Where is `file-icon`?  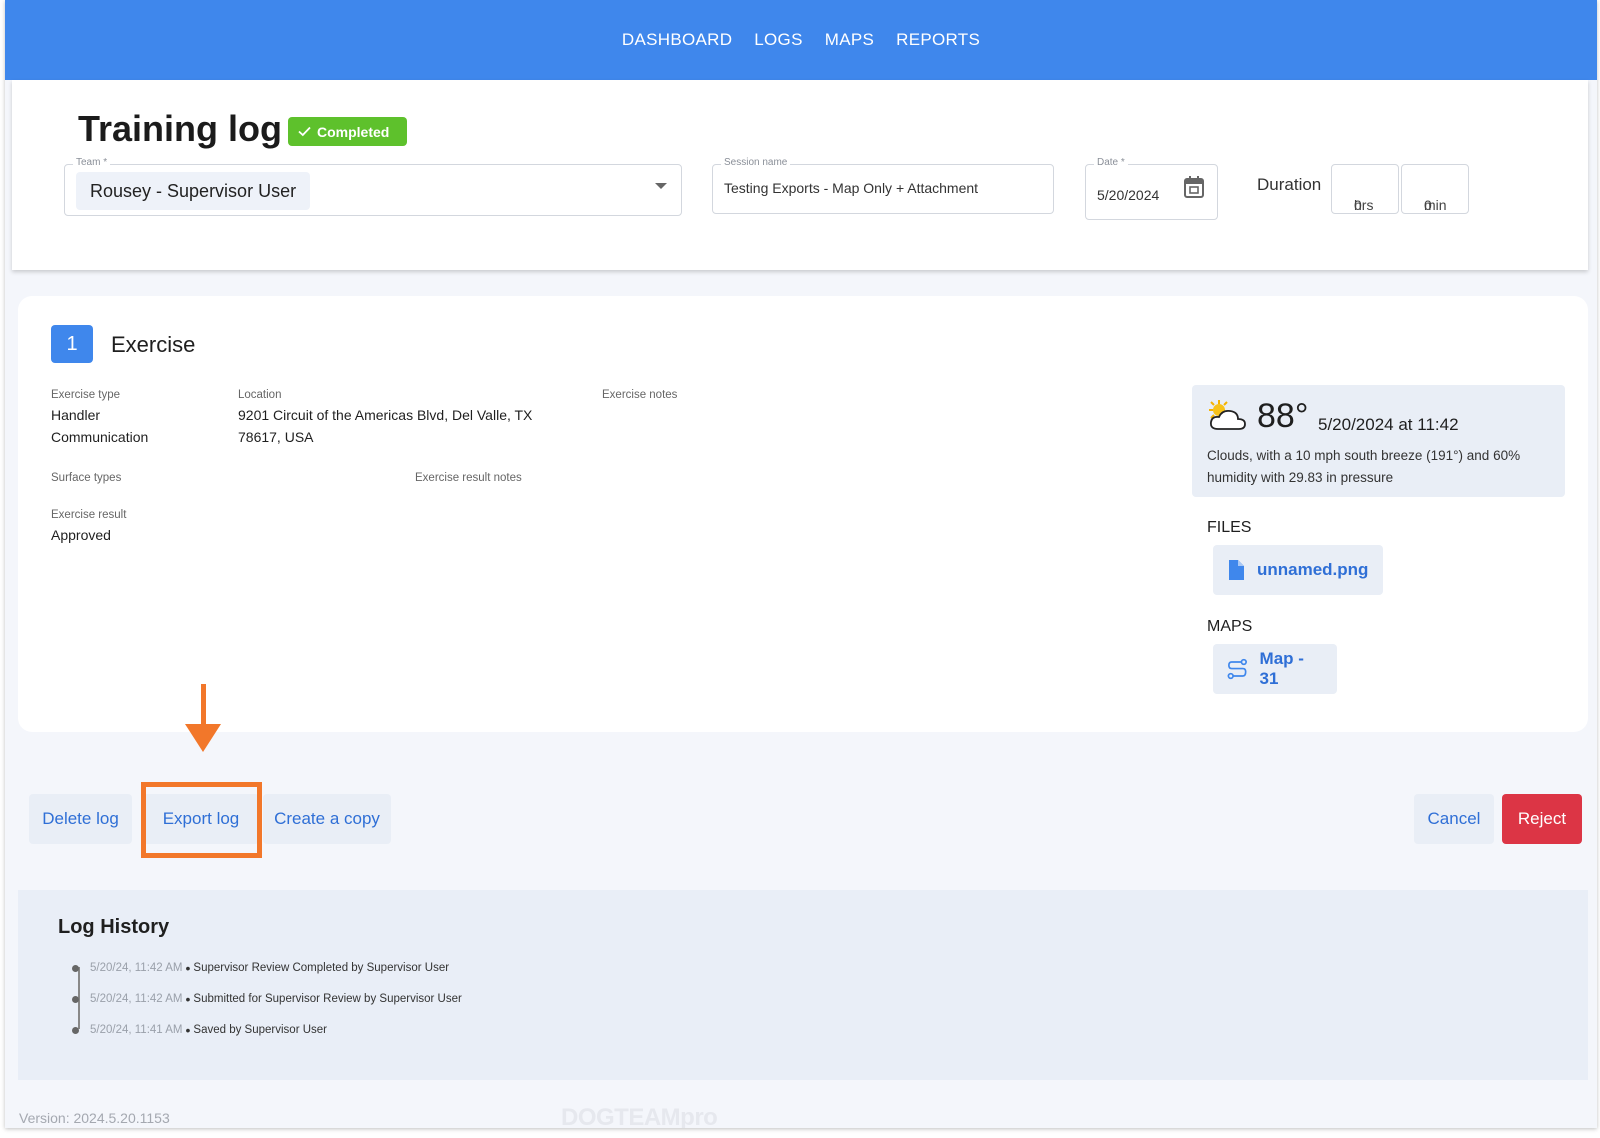 file-icon is located at coordinates (1236, 570).